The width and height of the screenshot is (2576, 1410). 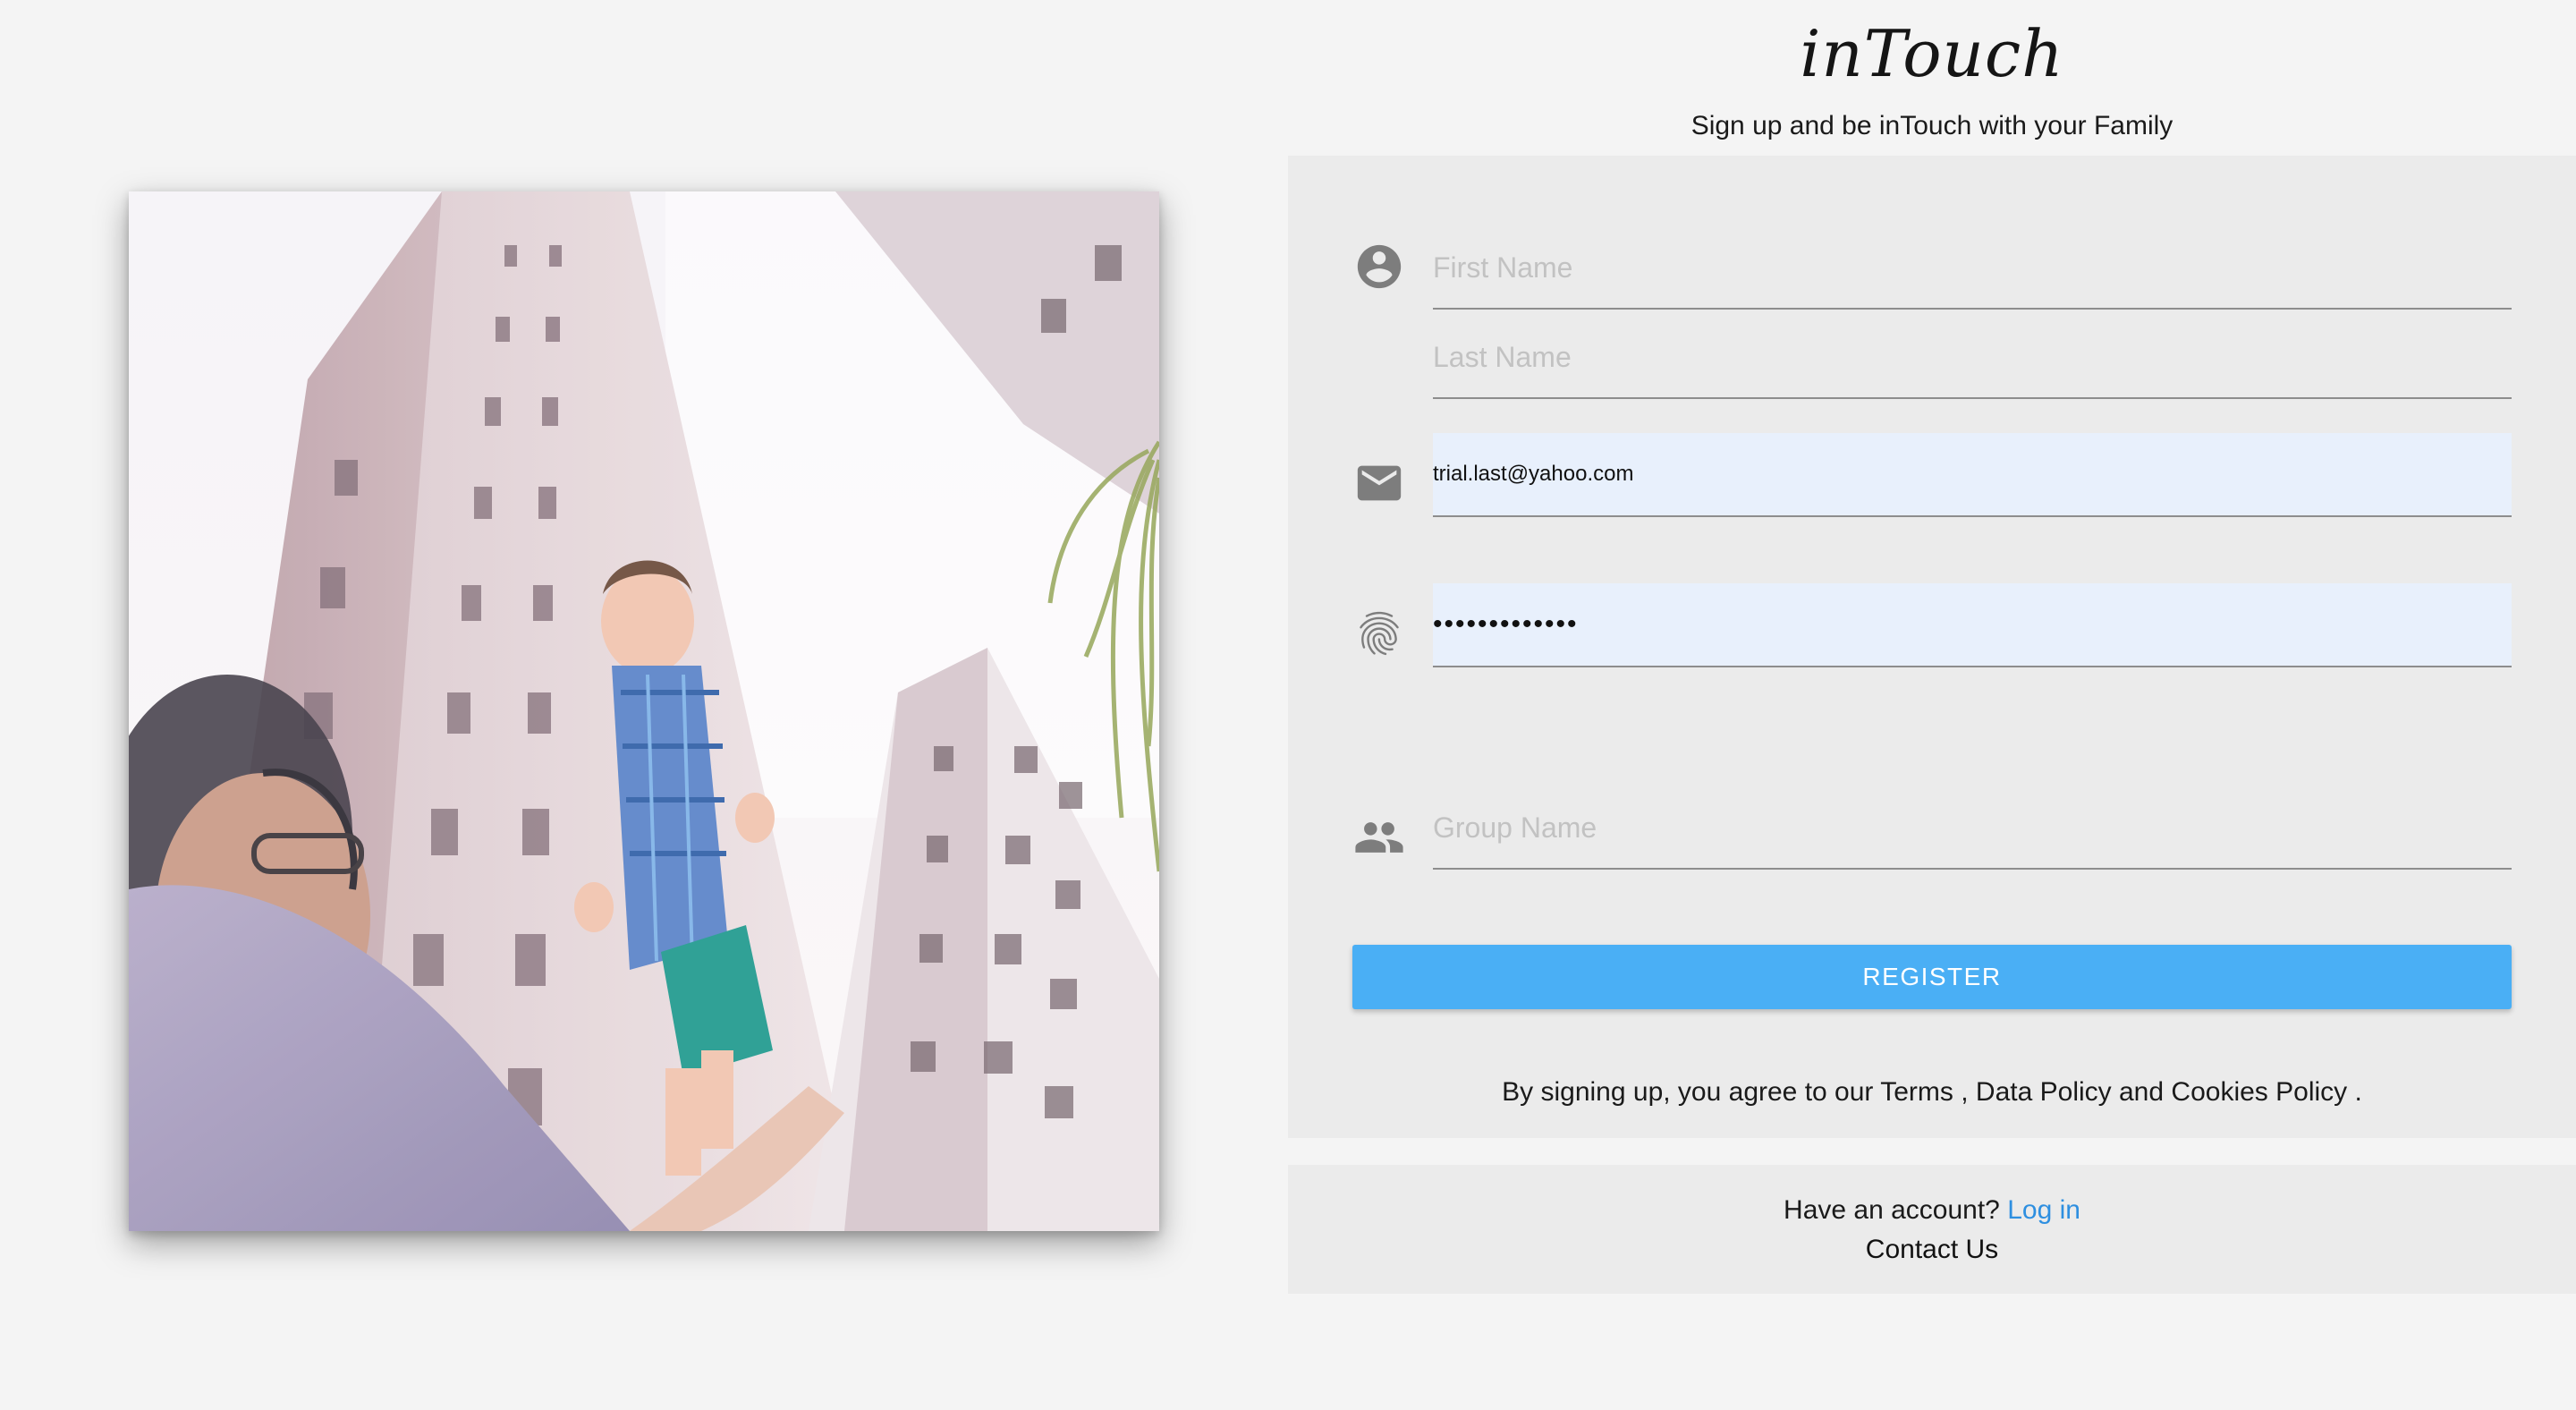 I want to click on mail-icon, so click(x=1379, y=483).